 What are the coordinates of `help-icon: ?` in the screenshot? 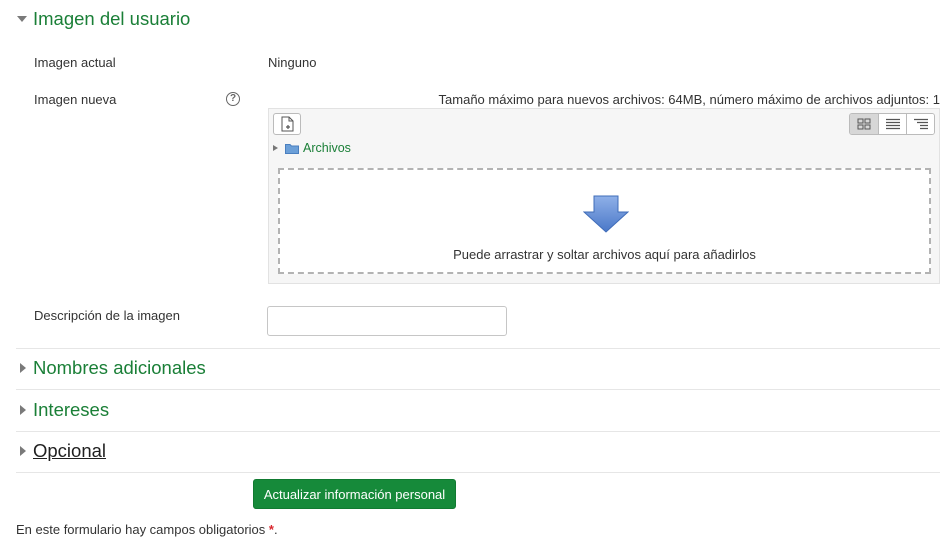 It's located at (233, 99).